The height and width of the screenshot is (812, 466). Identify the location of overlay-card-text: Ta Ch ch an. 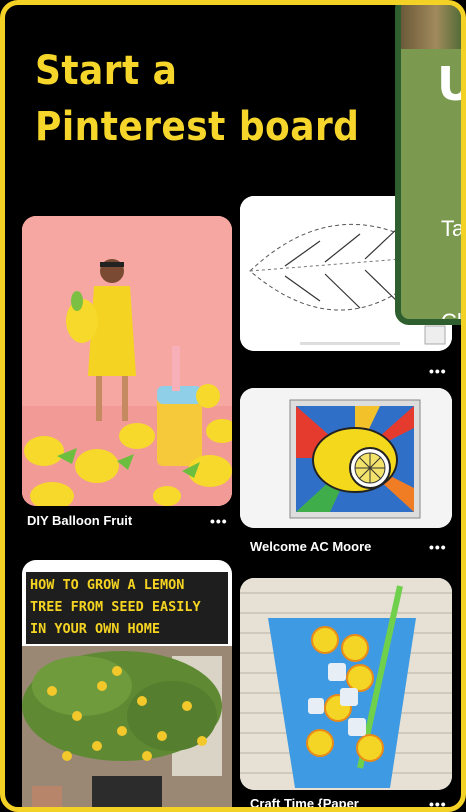
(453, 270).